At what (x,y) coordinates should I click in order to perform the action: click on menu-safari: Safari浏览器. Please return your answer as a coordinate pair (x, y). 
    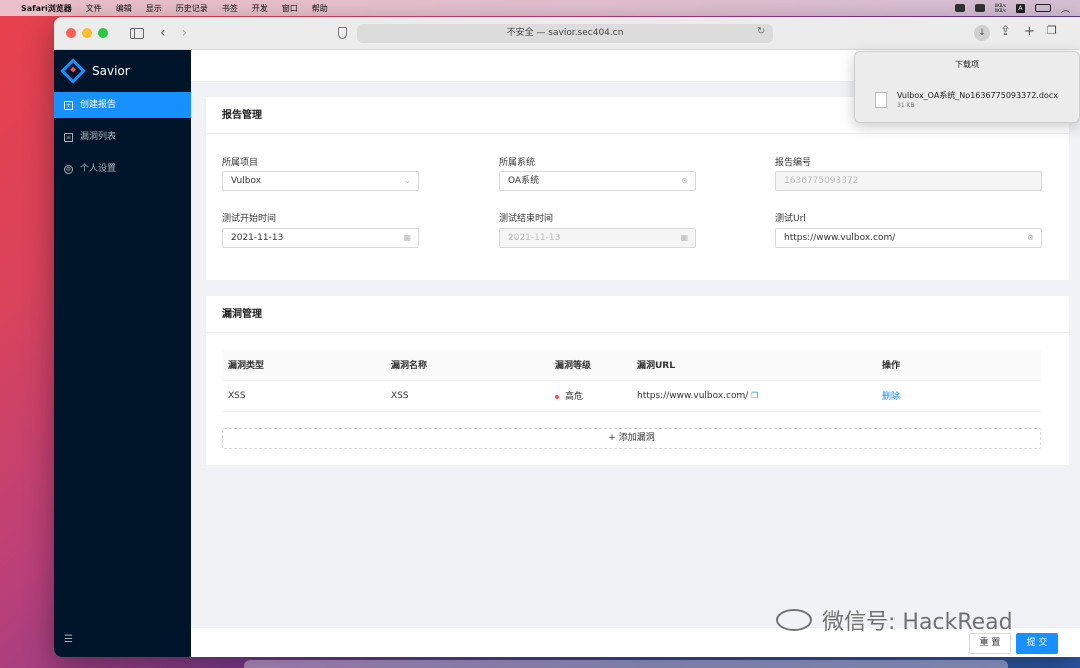
    Looking at the image, I should click on (46, 8).